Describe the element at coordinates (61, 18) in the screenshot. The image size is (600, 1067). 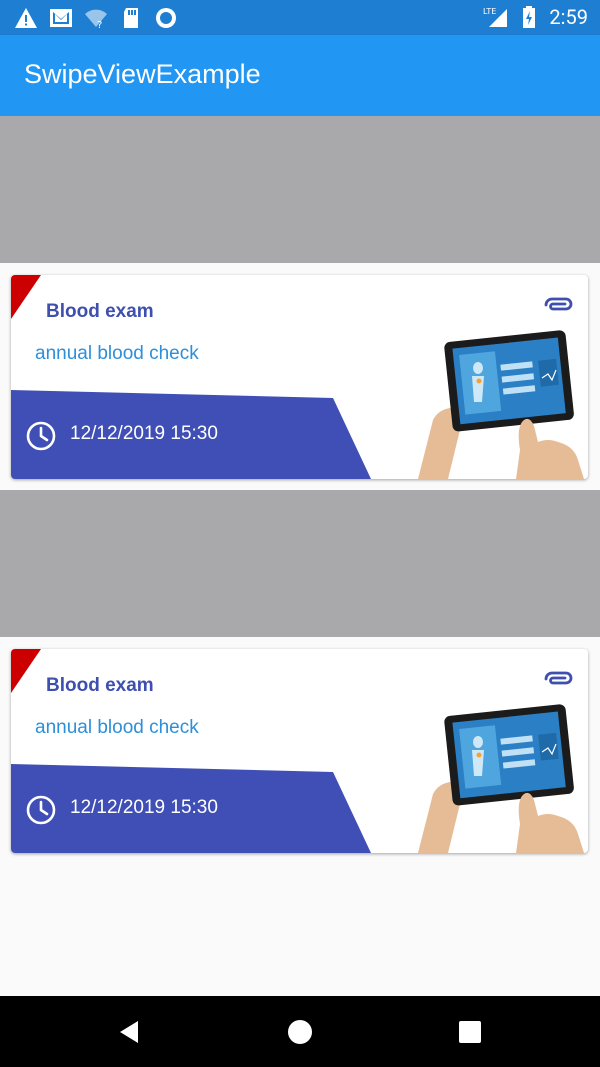
I see `mail-icon` at that location.